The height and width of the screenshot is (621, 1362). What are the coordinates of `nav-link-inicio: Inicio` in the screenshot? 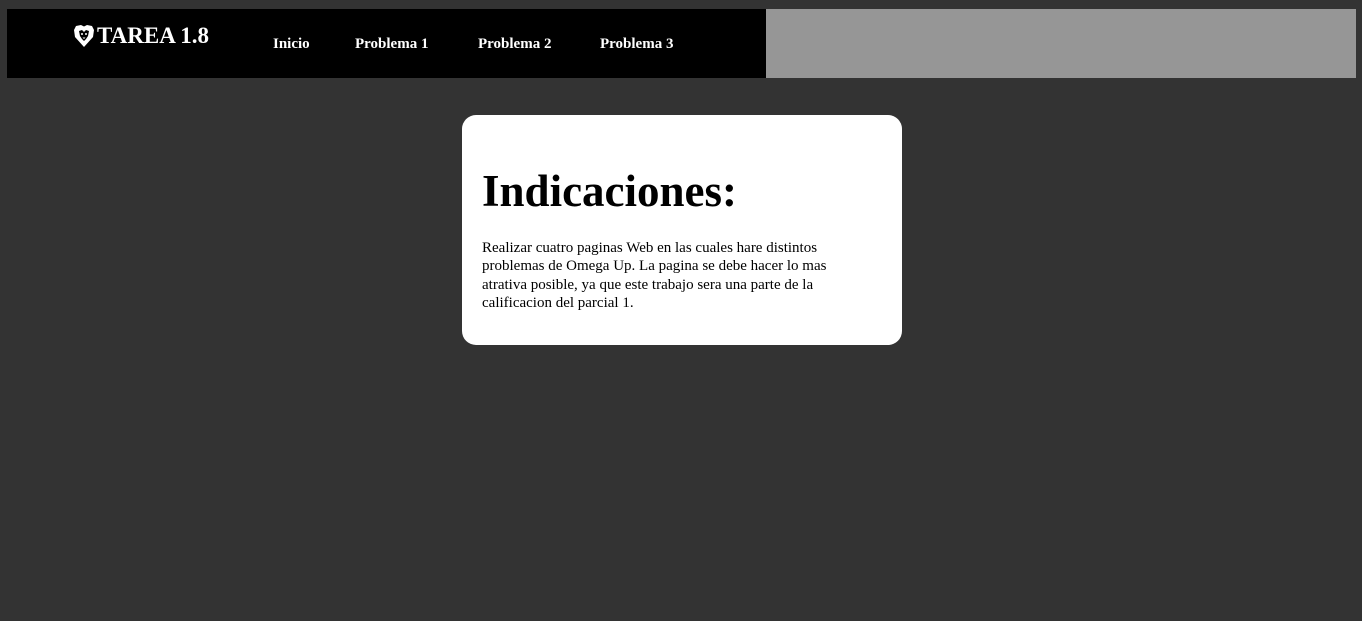 It's located at (291, 44).